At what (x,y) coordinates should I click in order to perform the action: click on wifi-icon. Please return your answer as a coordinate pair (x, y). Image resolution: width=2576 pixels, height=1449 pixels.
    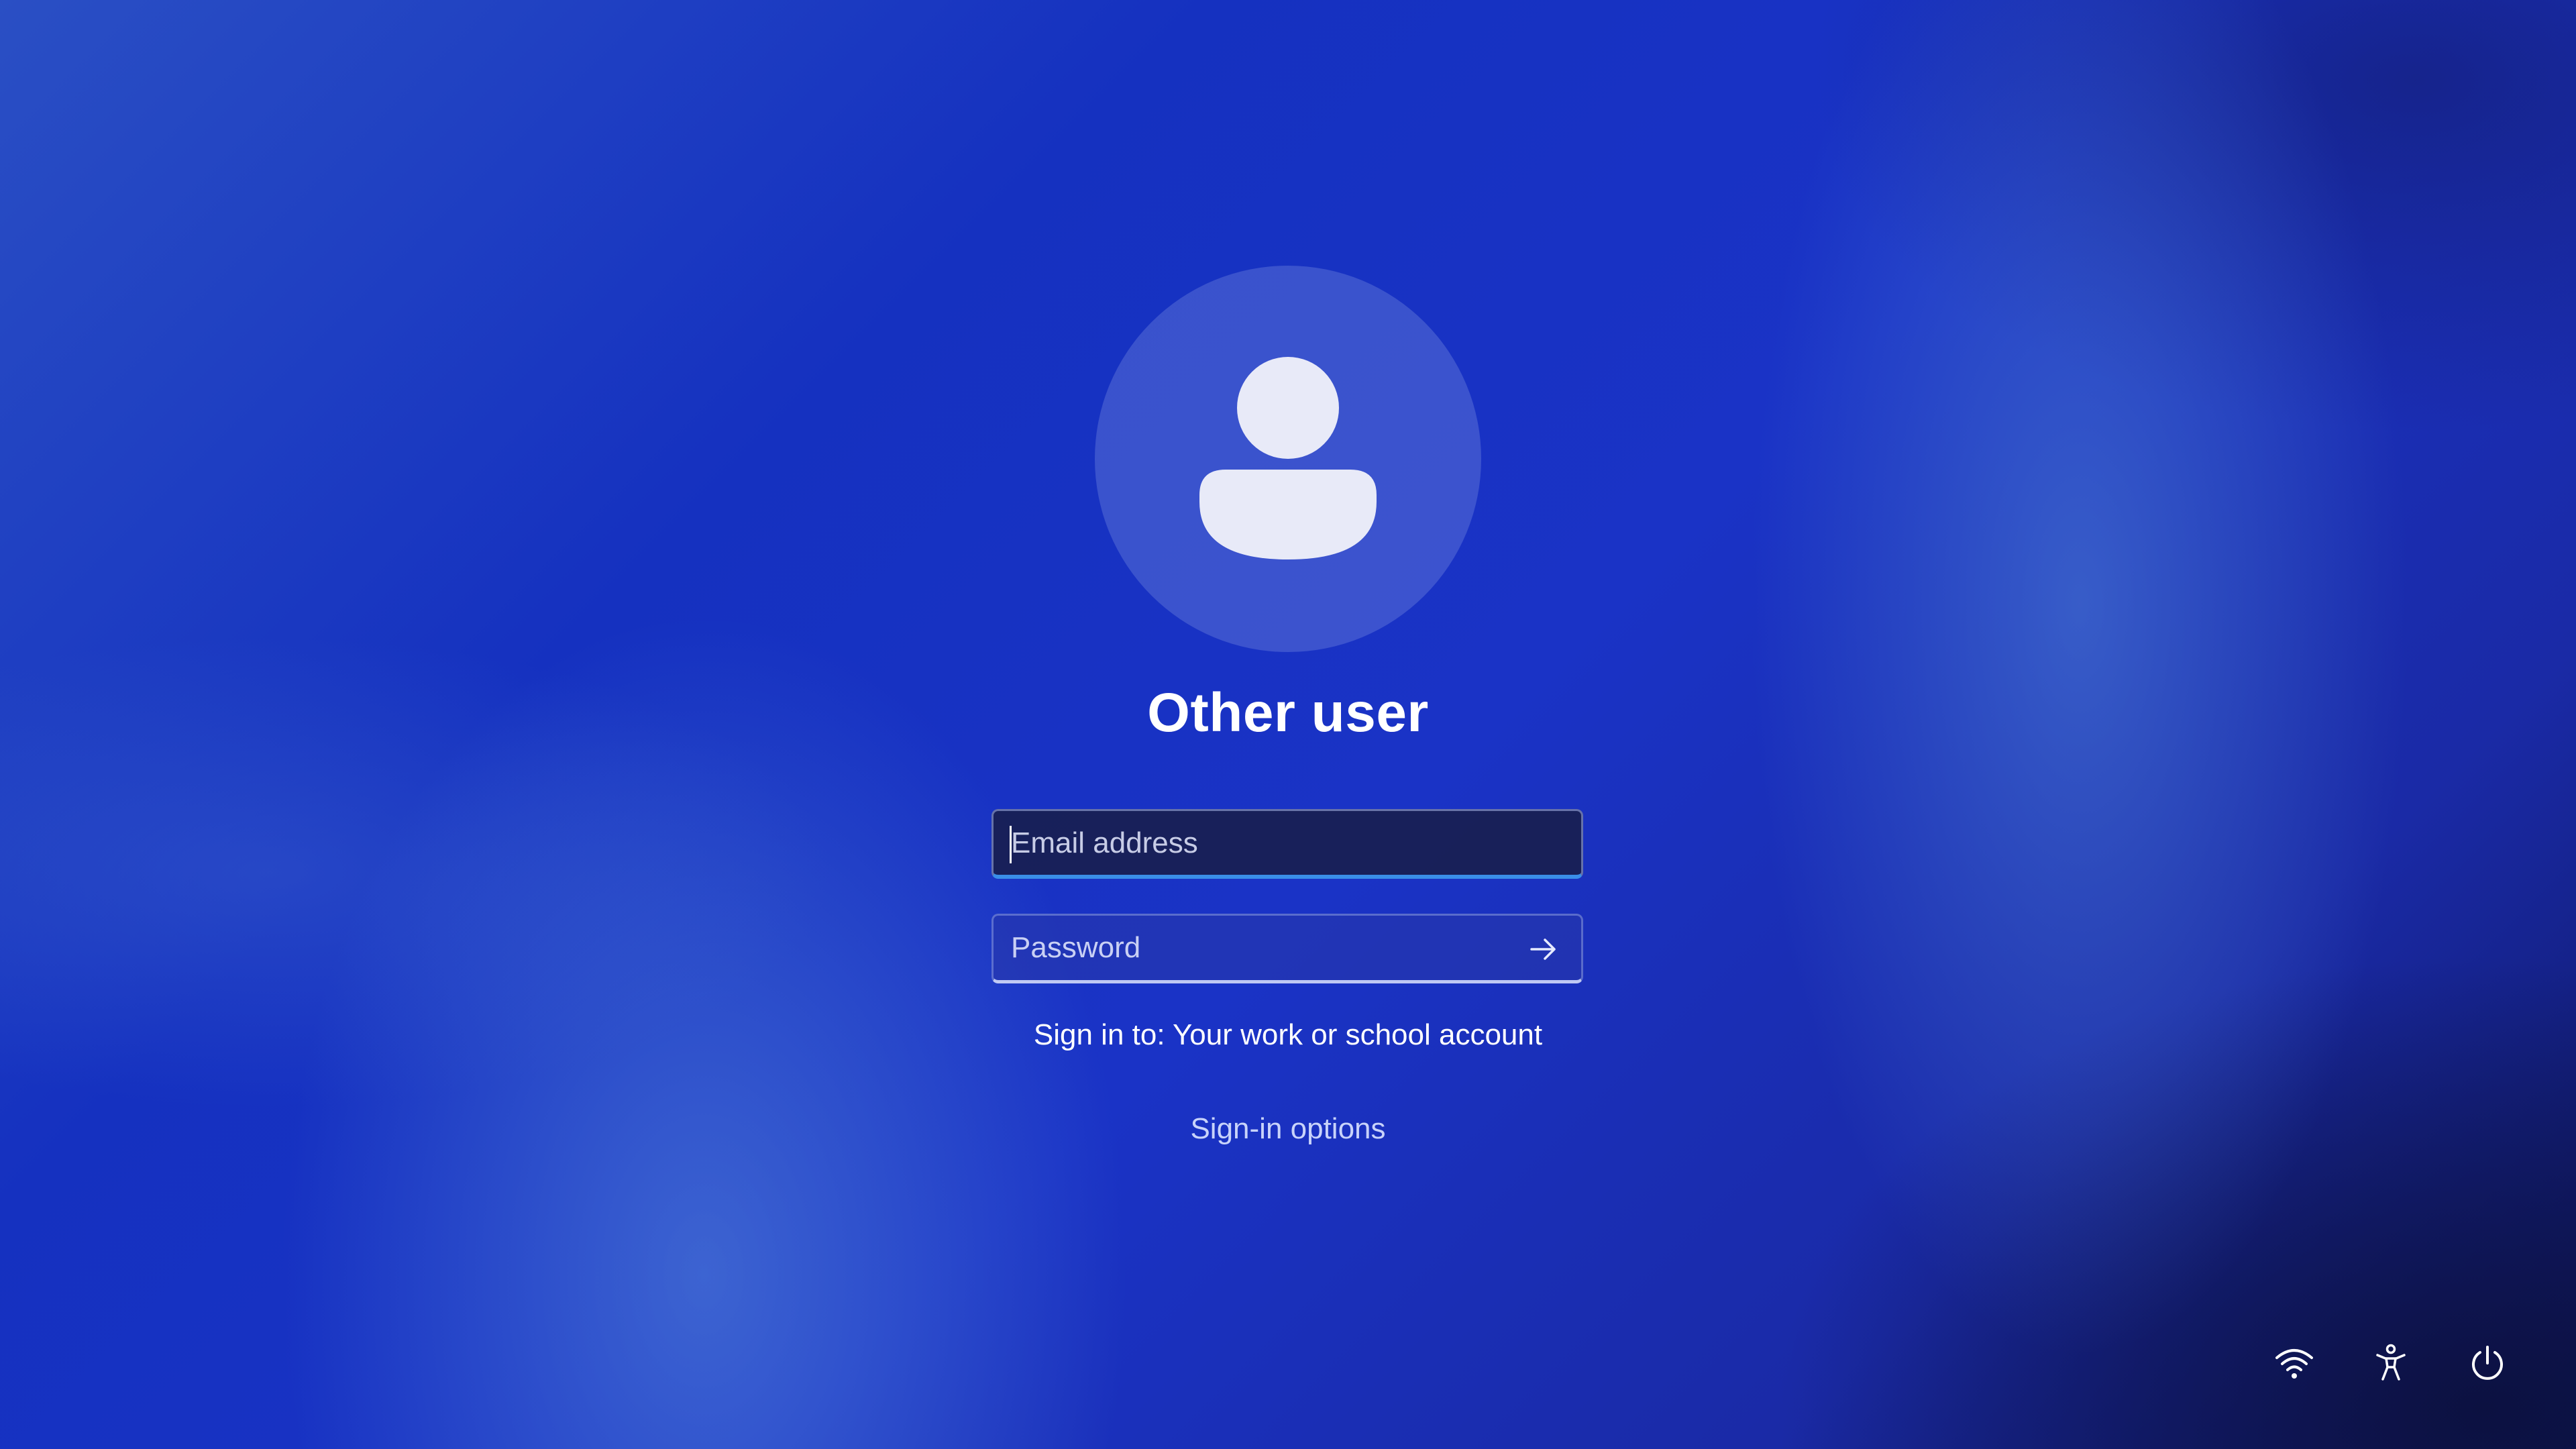
    Looking at the image, I should click on (2294, 1363).